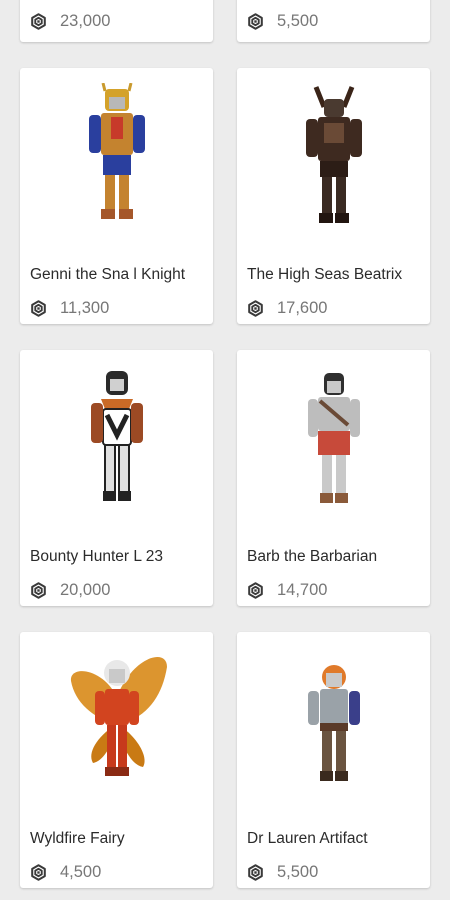 This screenshot has width=450, height=900. What do you see at coordinates (333, 438) in the screenshot?
I see `avatar-barbarian-image` at bounding box center [333, 438].